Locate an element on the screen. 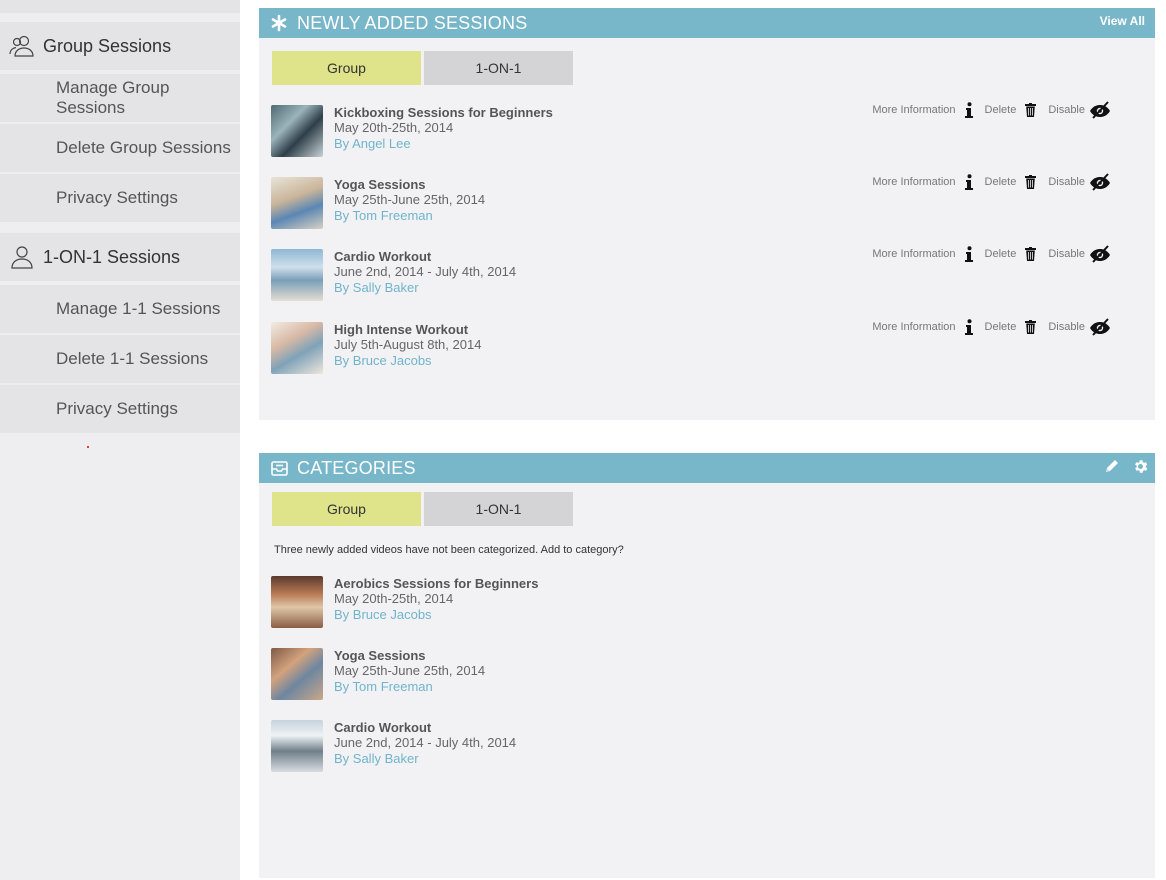 The height and width of the screenshot is (880, 1166). categories-tools is located at coordinates (1126, 469).